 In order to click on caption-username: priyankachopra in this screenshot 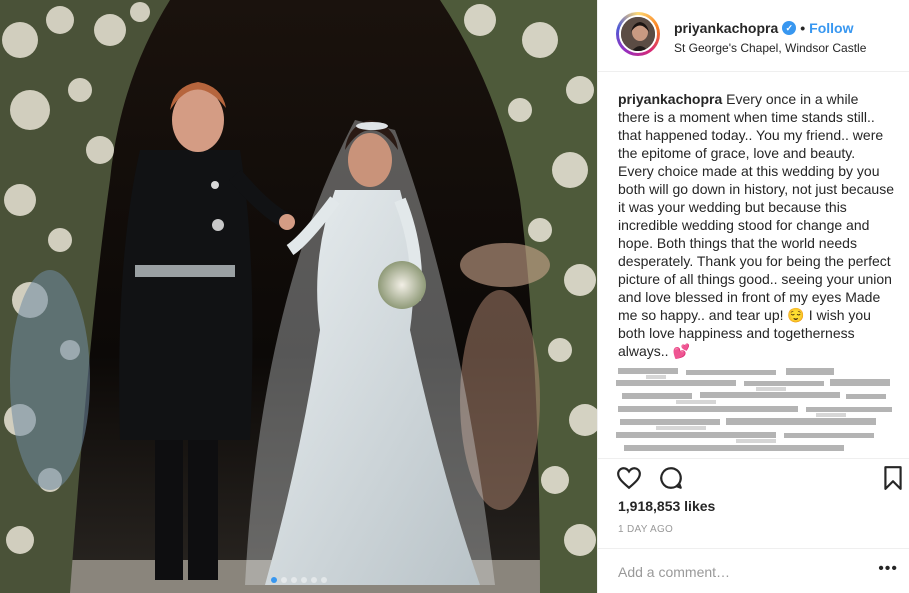, I will do `click(670, 99)`.